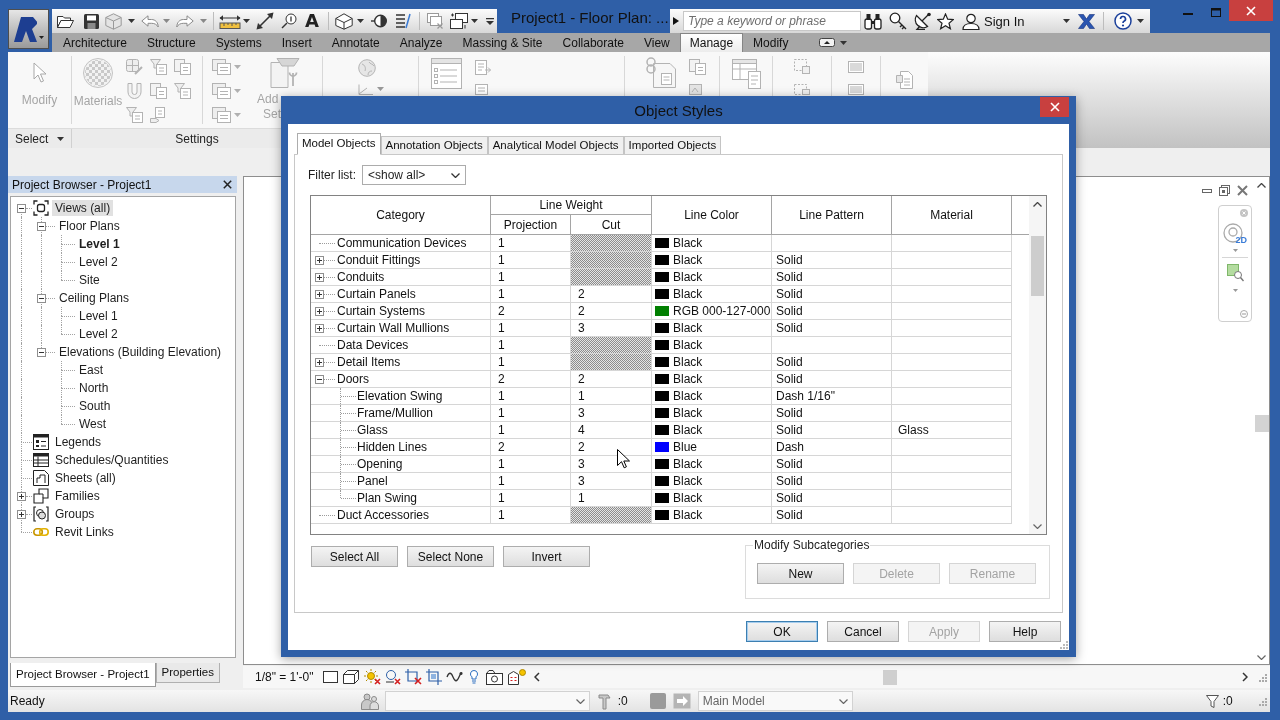 The width and height of the screenshot is (1280, 720). Describe the element at coordinates (265, 21) in the screenshot. I see `diagonal-arrow-icon` at that location.